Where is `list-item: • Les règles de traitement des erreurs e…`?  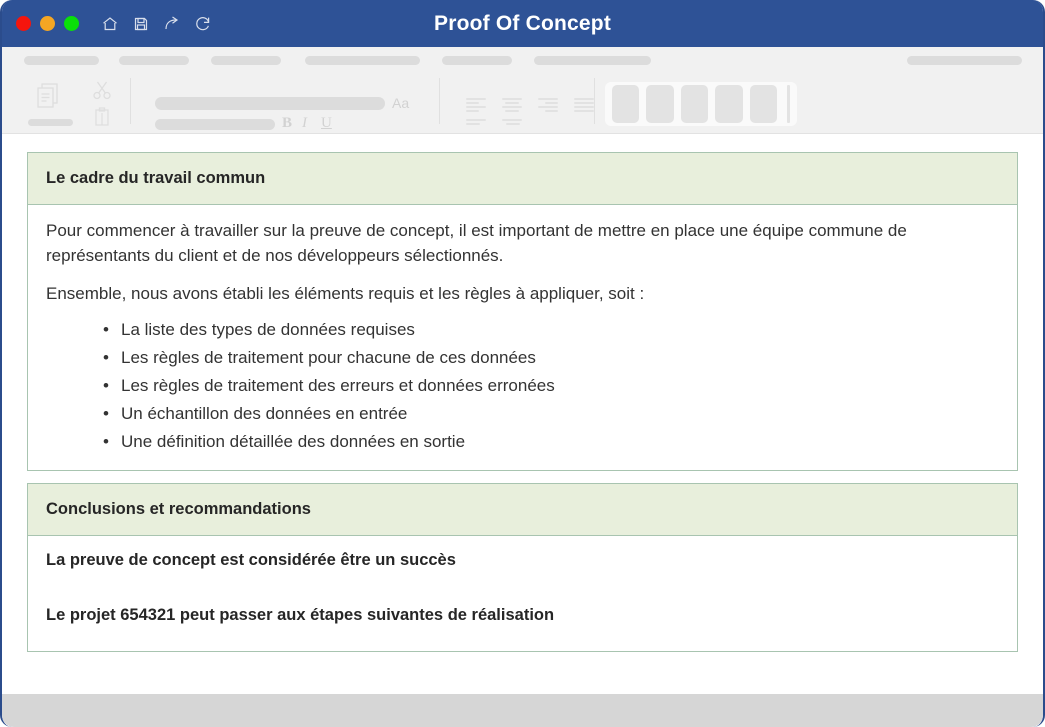
list-item: • Les règles de traitement des erreurs e… is located at coordinates (522, 391).